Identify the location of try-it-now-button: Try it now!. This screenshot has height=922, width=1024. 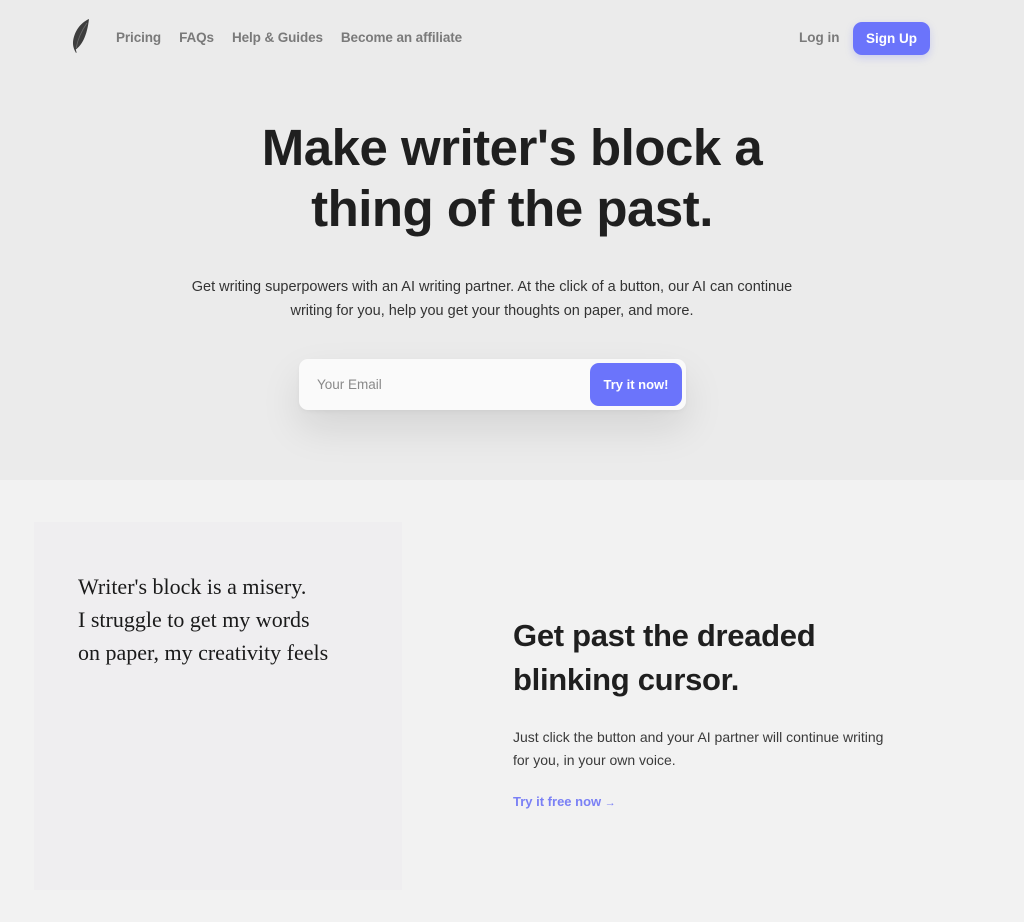
(636, 384).